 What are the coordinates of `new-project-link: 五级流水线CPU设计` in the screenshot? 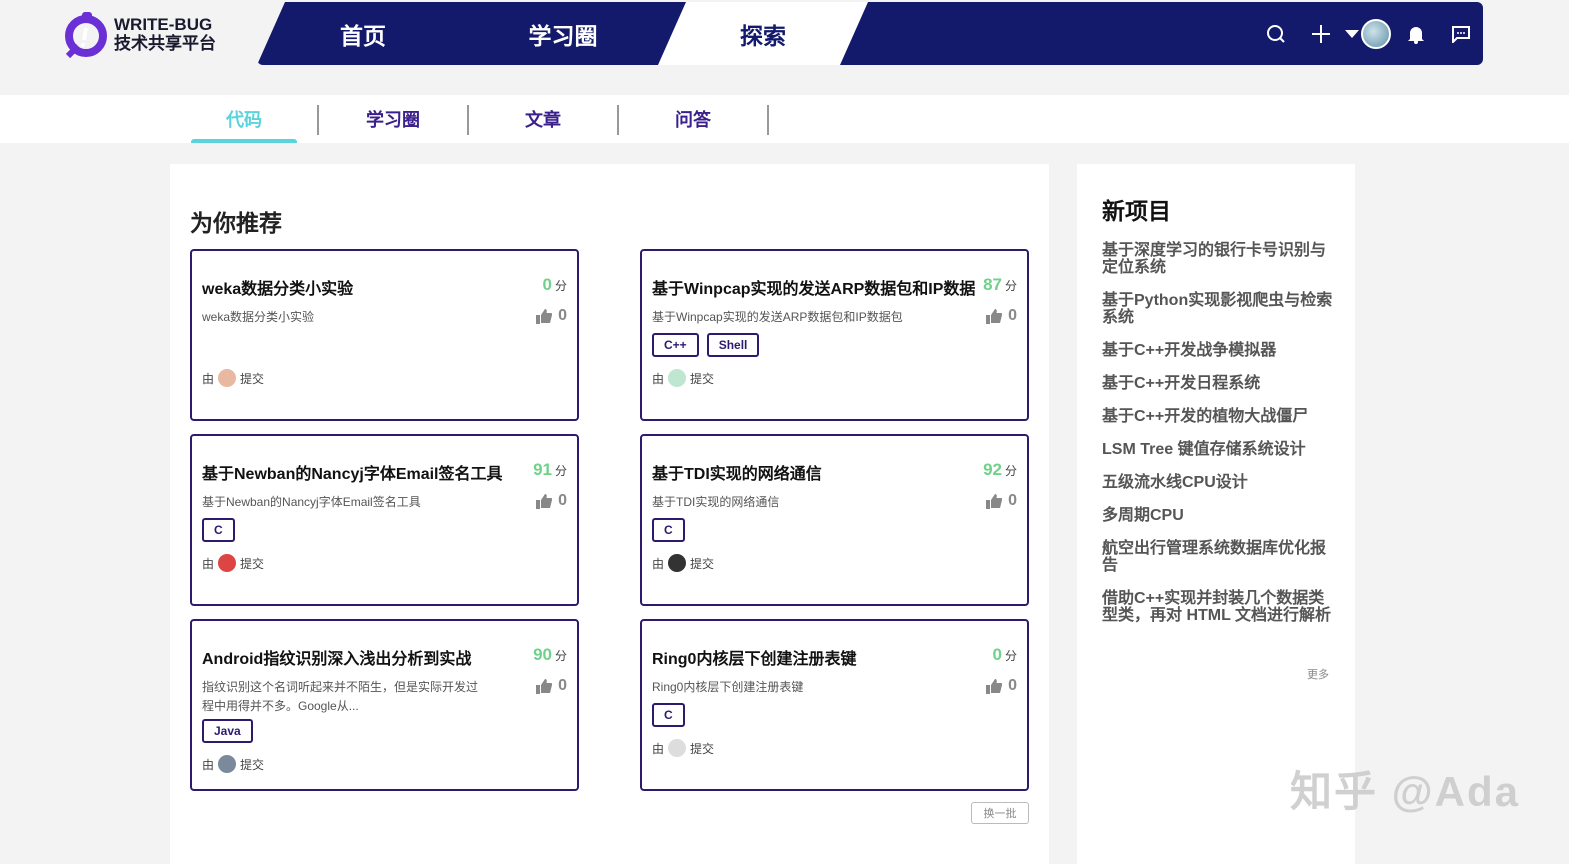 It's located at (1219, 482).